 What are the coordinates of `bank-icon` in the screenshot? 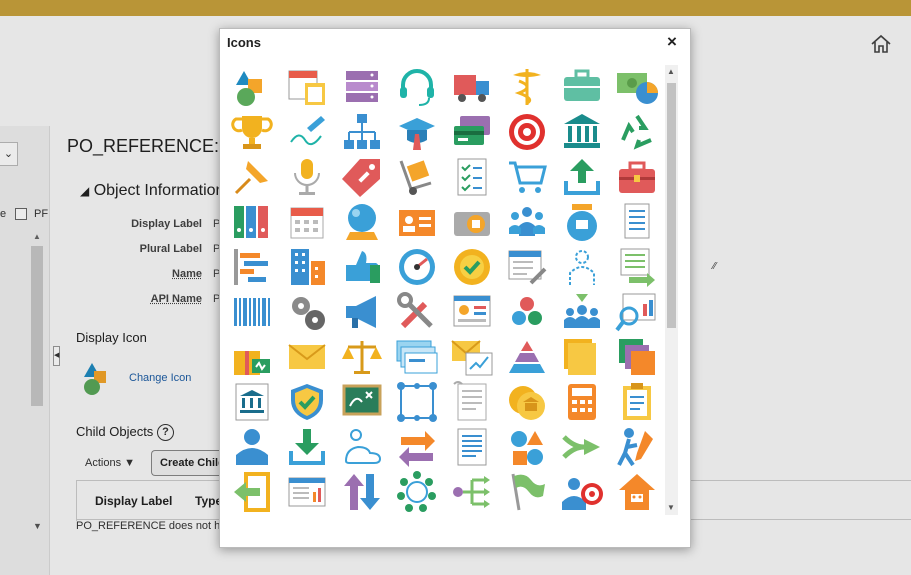 It's located at (582, 131).